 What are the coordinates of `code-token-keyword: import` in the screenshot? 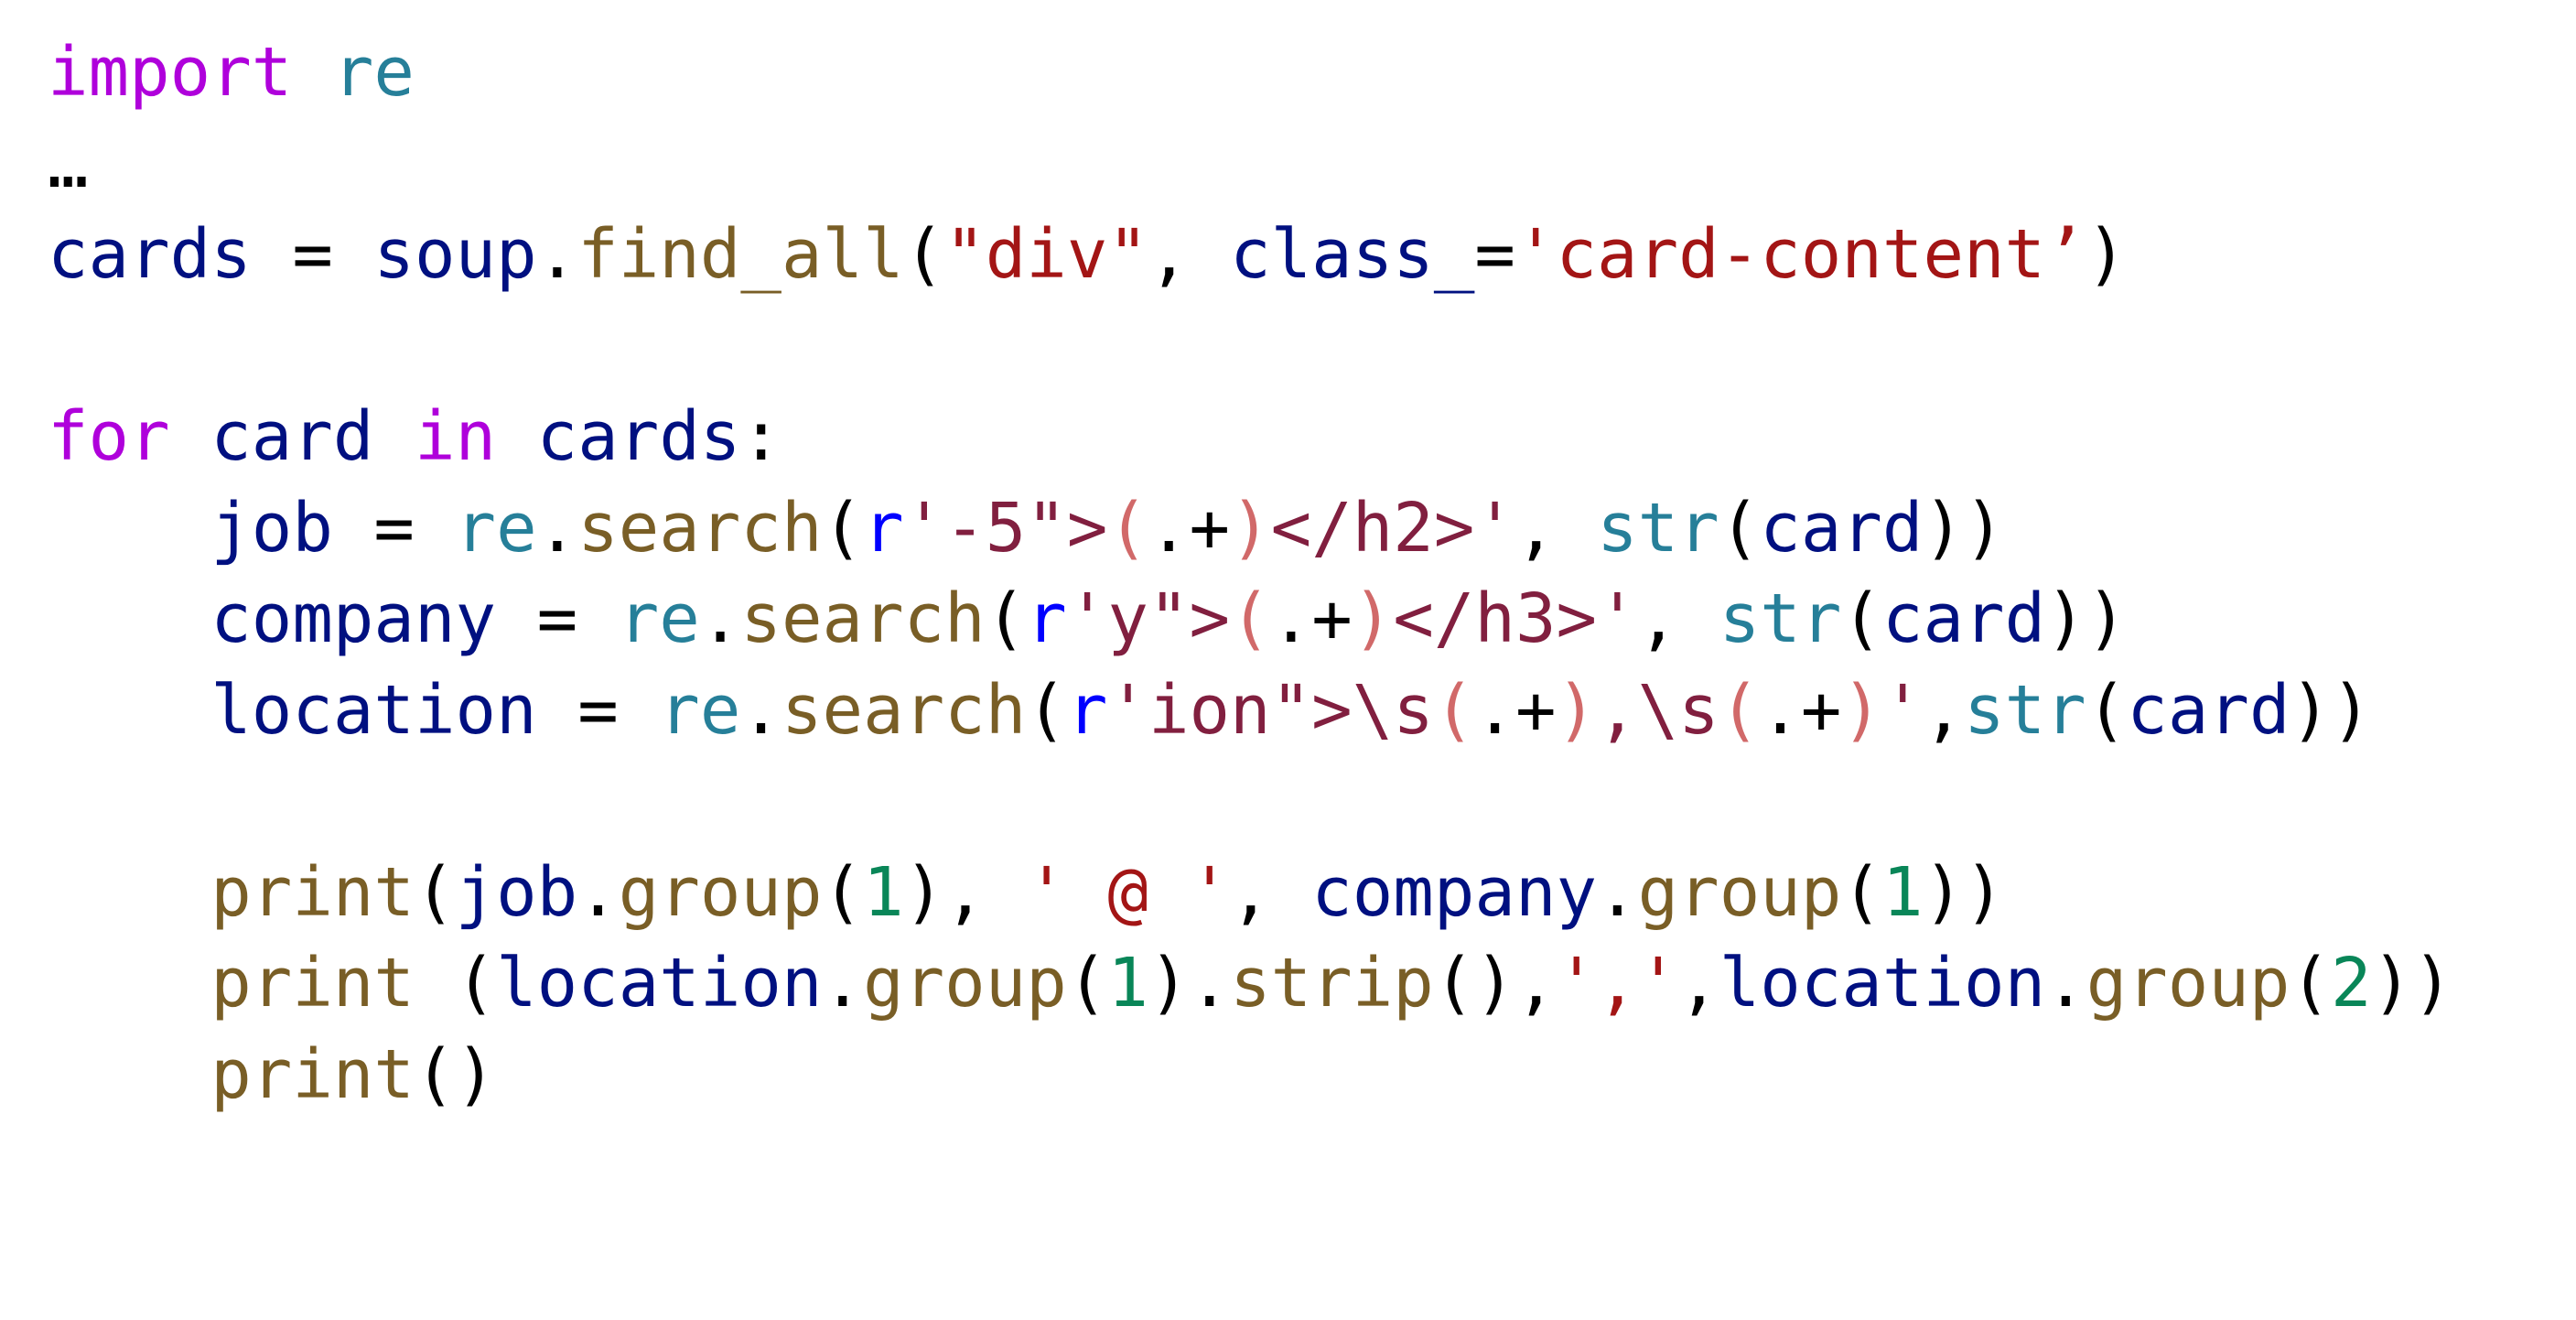 It's located at (170, 72).